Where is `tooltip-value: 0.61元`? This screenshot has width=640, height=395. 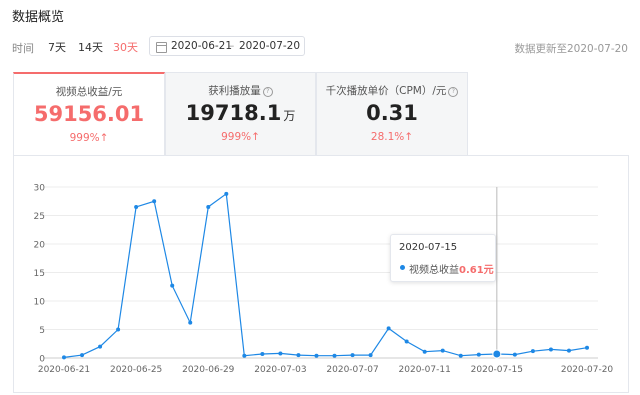
tooltip-value: 0.61元 is located at coordinates (476, 270).